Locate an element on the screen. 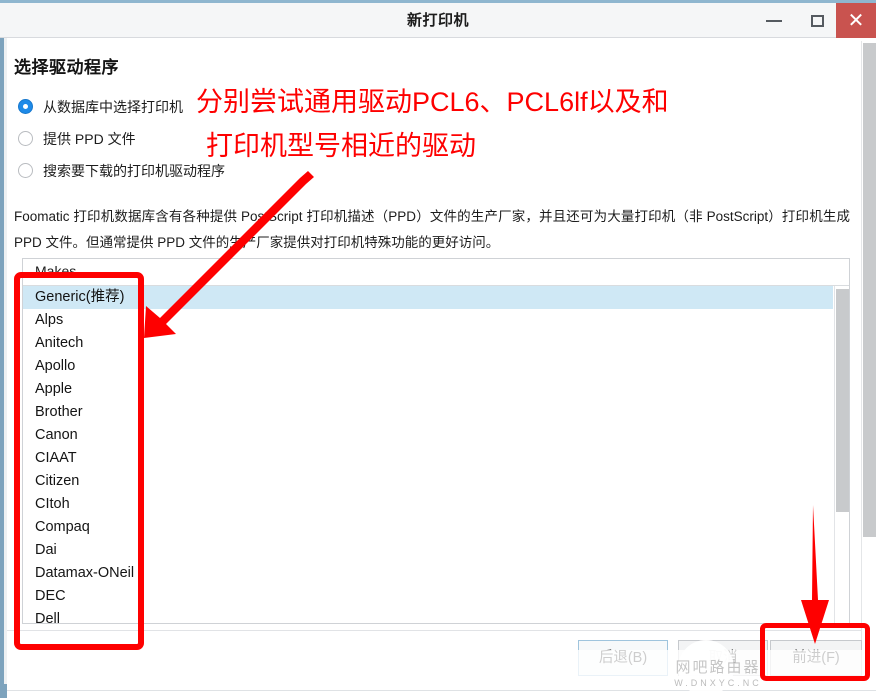  makes-list-scrollbar-thumb is located at coordinates (842, 400).